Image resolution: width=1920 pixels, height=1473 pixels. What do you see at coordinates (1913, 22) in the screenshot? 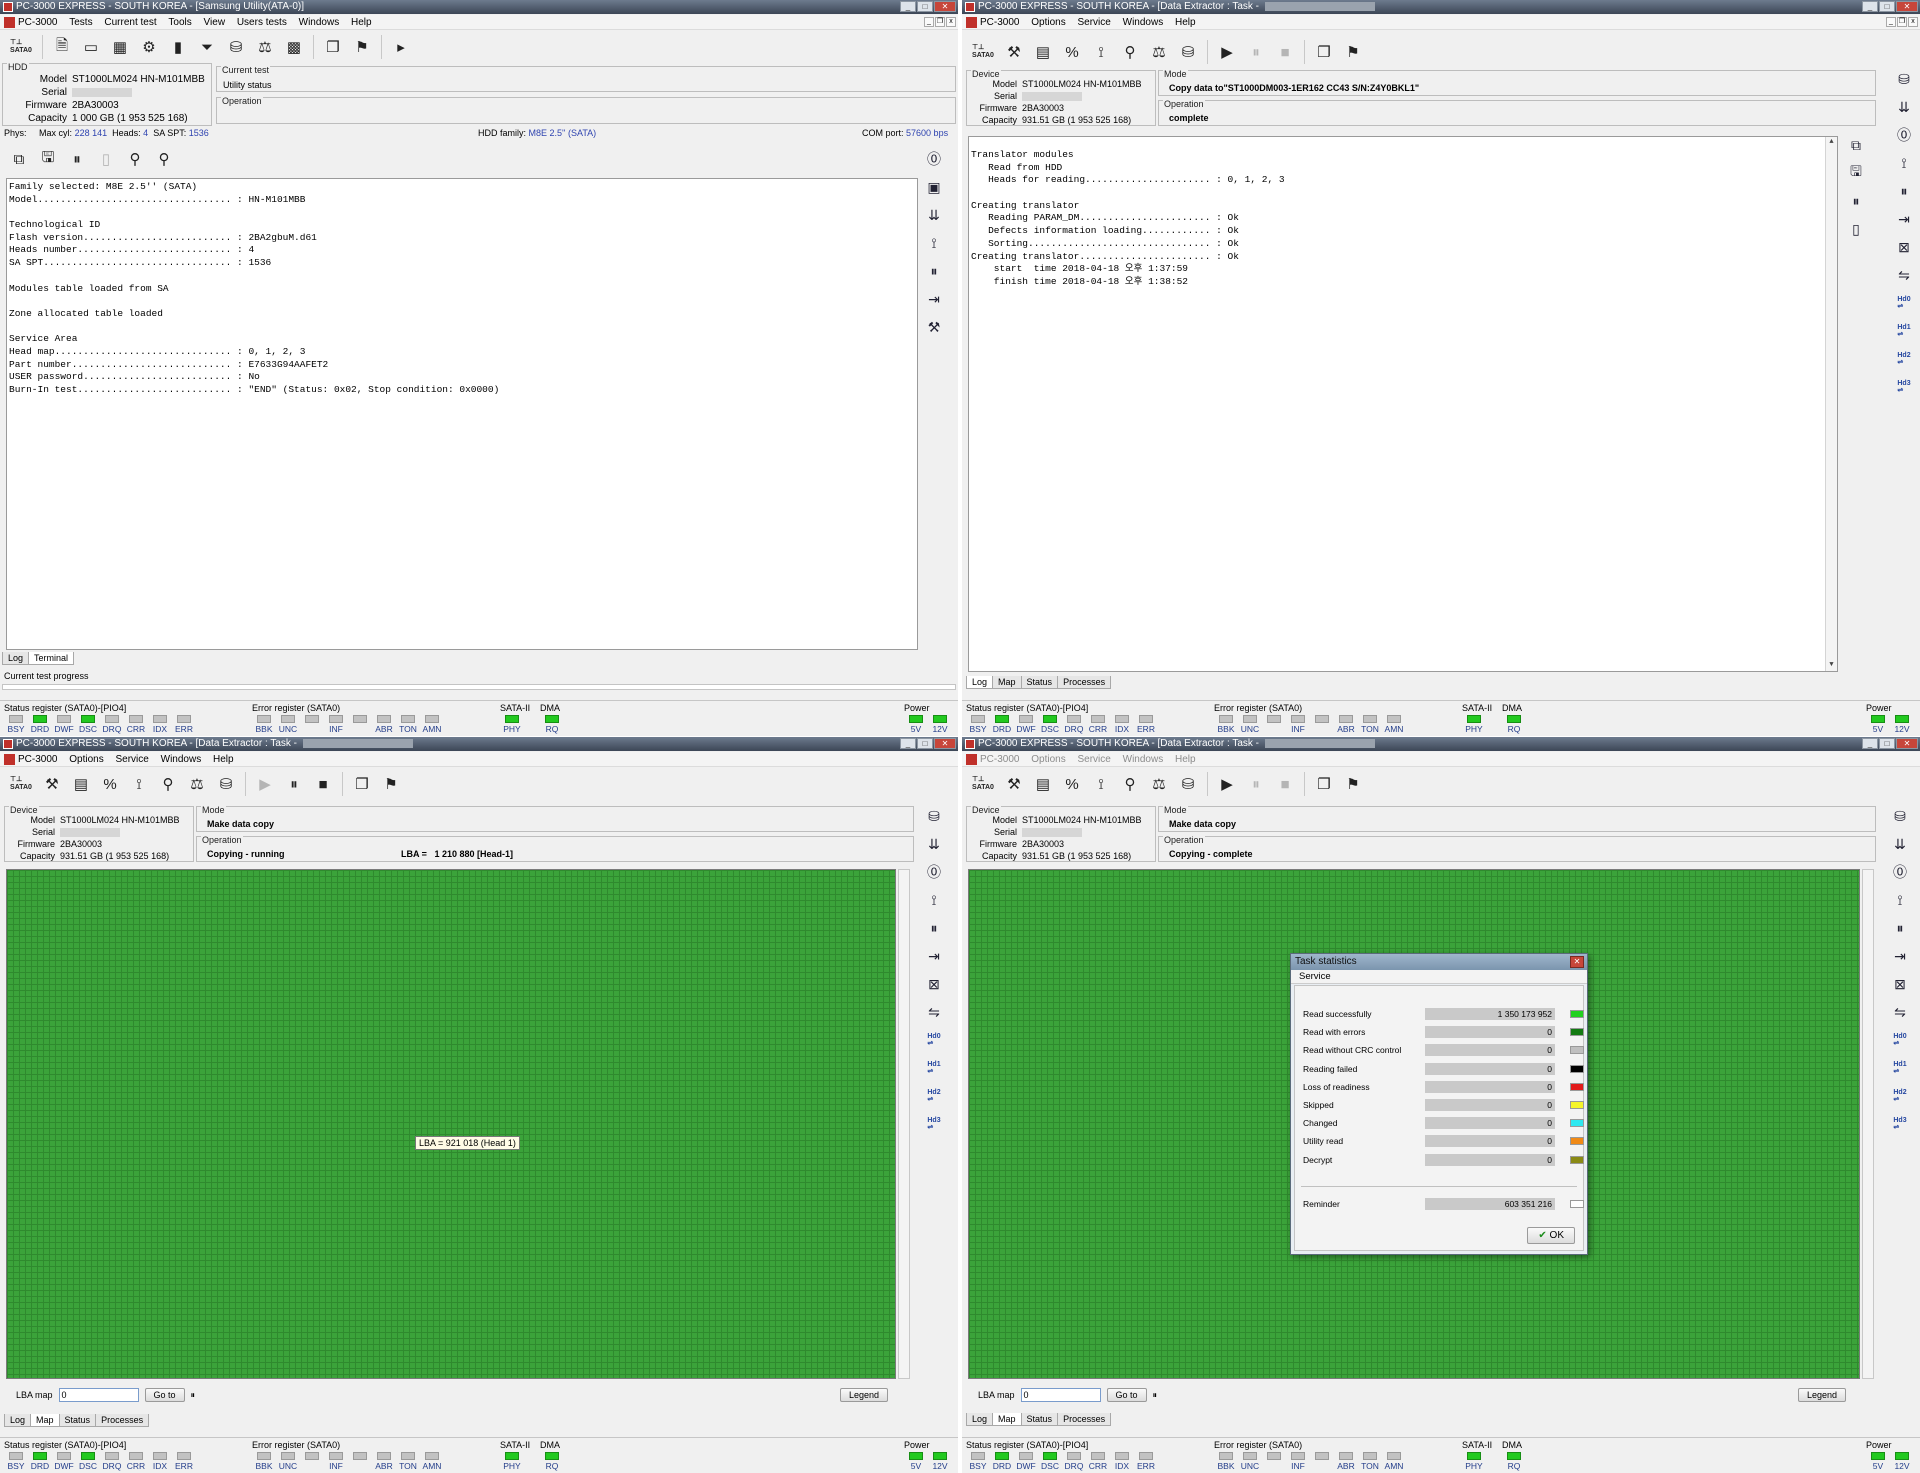
I see `mdi-close-button: x` at bounding box center [1913, 22].